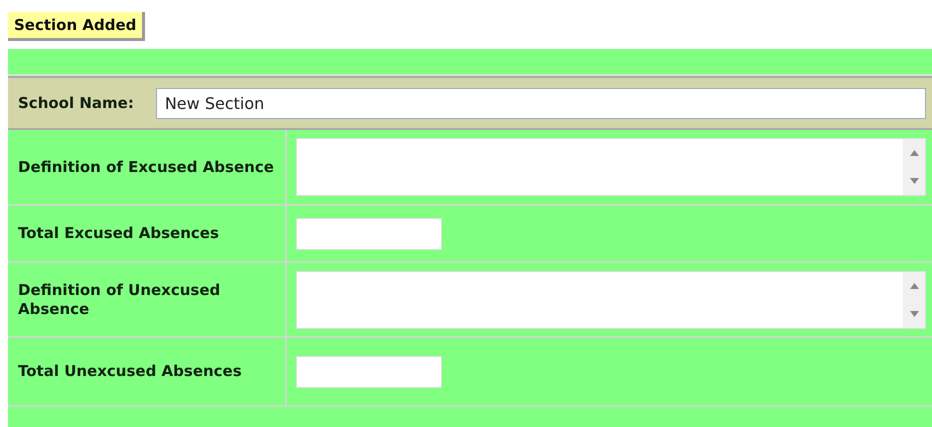 This screenshot has height=427, width=932. Describe the element at coordinates (146, 167) in the screenshot. I see `field-label: Definition of Excused Absence` at that location.